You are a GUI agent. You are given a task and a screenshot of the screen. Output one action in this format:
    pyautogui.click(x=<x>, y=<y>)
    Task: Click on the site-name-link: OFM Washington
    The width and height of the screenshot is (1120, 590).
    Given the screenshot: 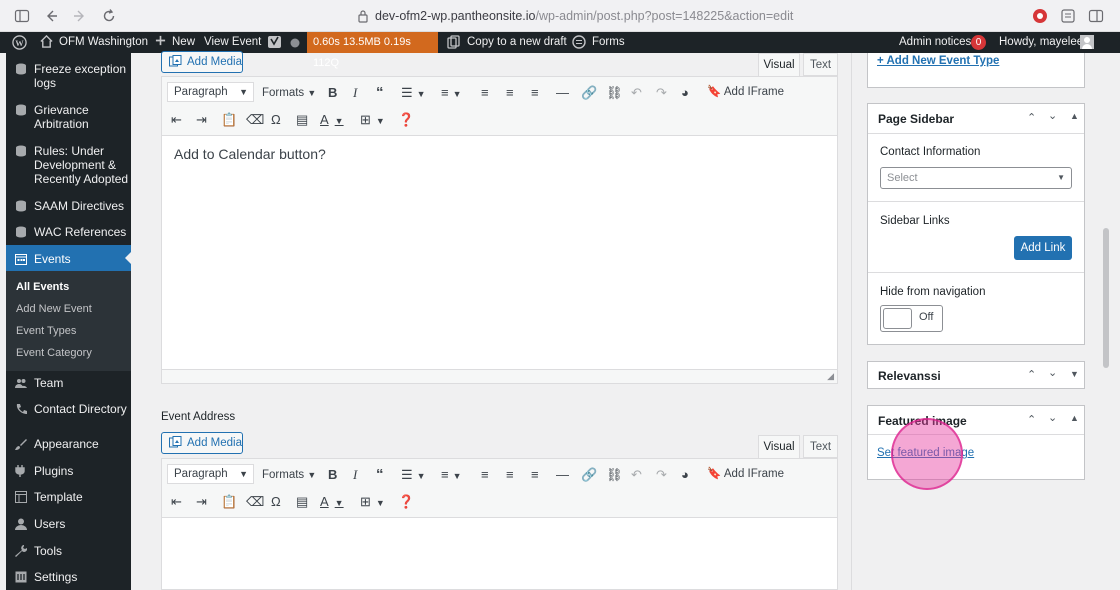 What is the action you would take?
    pyautogui.click(x=103, y=42)
    